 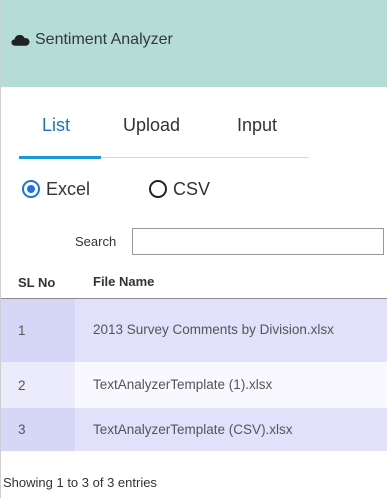 What do you see at coordinates (38, 429) in the screenshot?
I see `cell-sl-no: 3` at bounding box center [38, 429].